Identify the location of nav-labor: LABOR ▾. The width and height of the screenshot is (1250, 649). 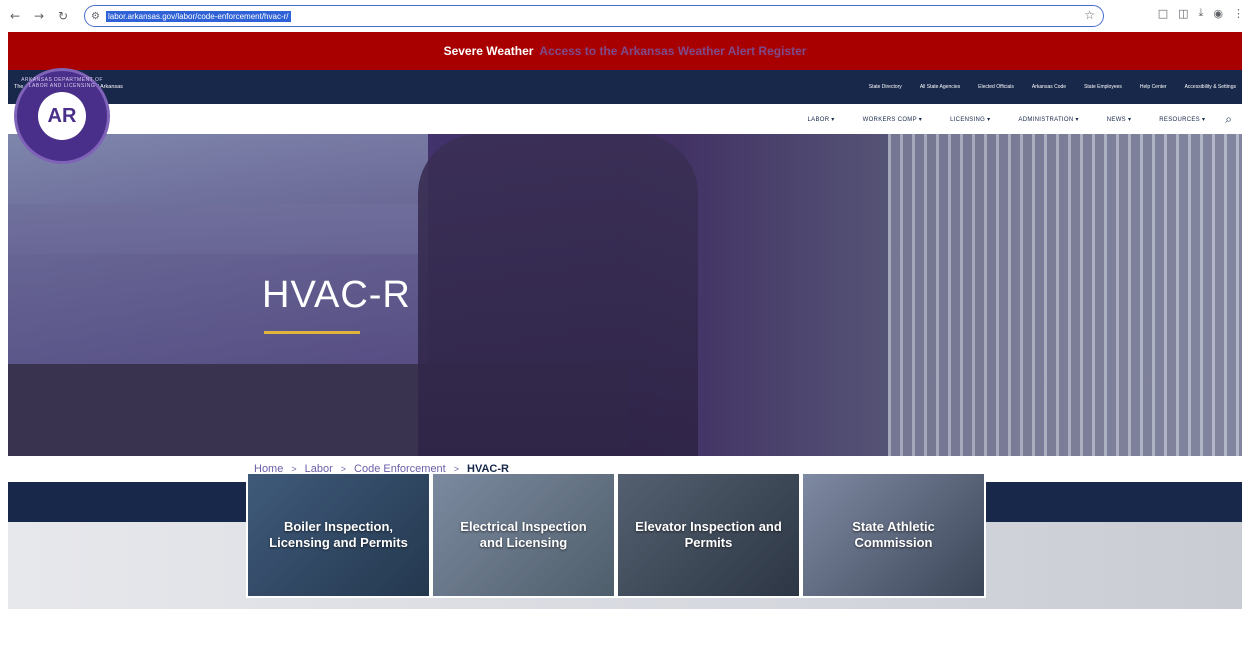
(821, 119).